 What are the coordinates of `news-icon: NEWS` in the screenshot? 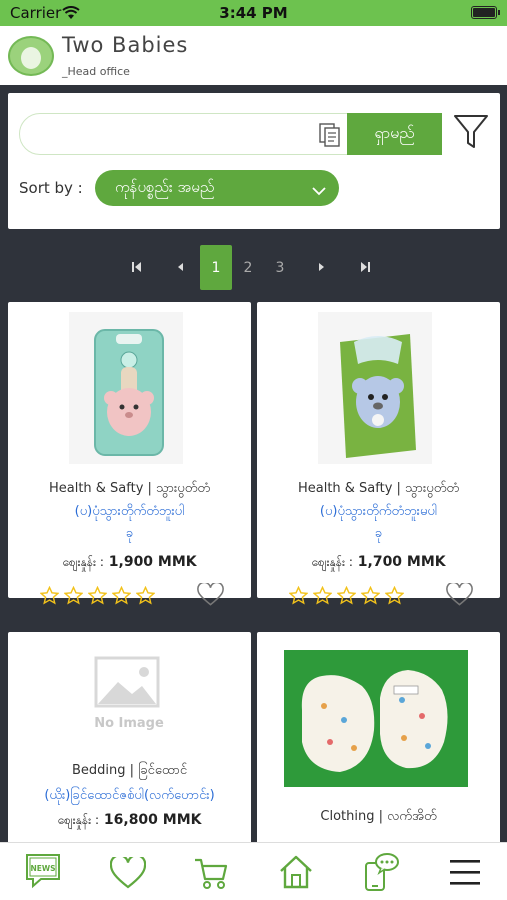 It's located at (43, 873).